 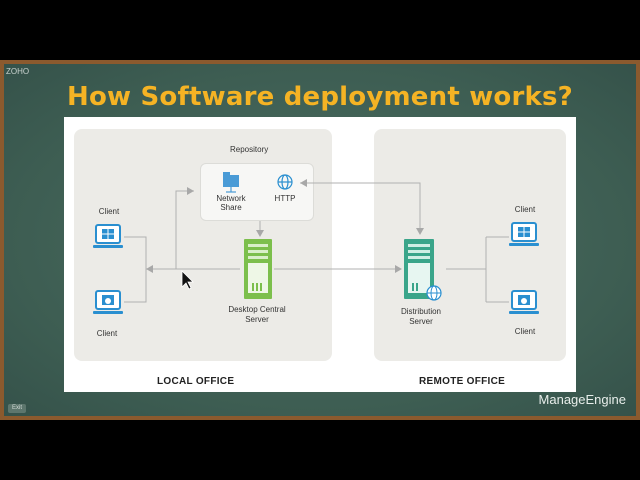 What do you see at coordinates (257, 314) in the screenshot?
I see `central-server-label: Desktop Central Server` at bounding box center [257, 314].